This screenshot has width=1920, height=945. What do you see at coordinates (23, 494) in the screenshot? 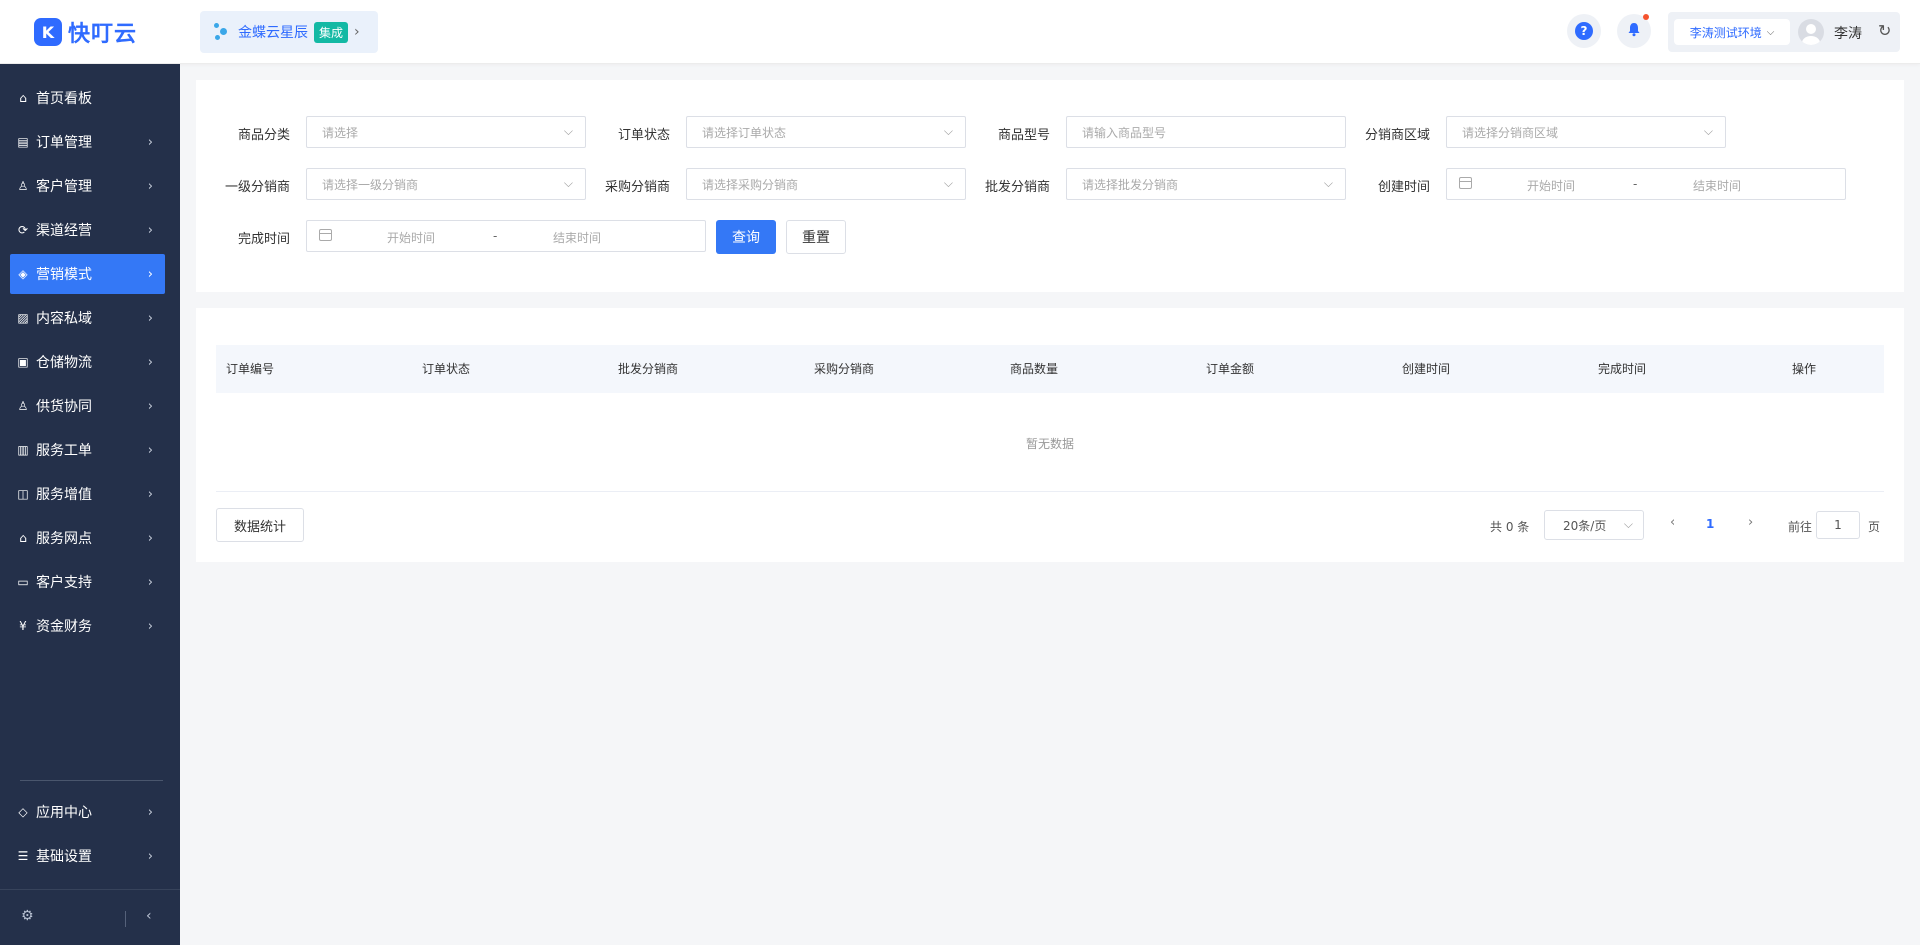
I see `bag-icon: ◫` at bounding box center [23, 494].